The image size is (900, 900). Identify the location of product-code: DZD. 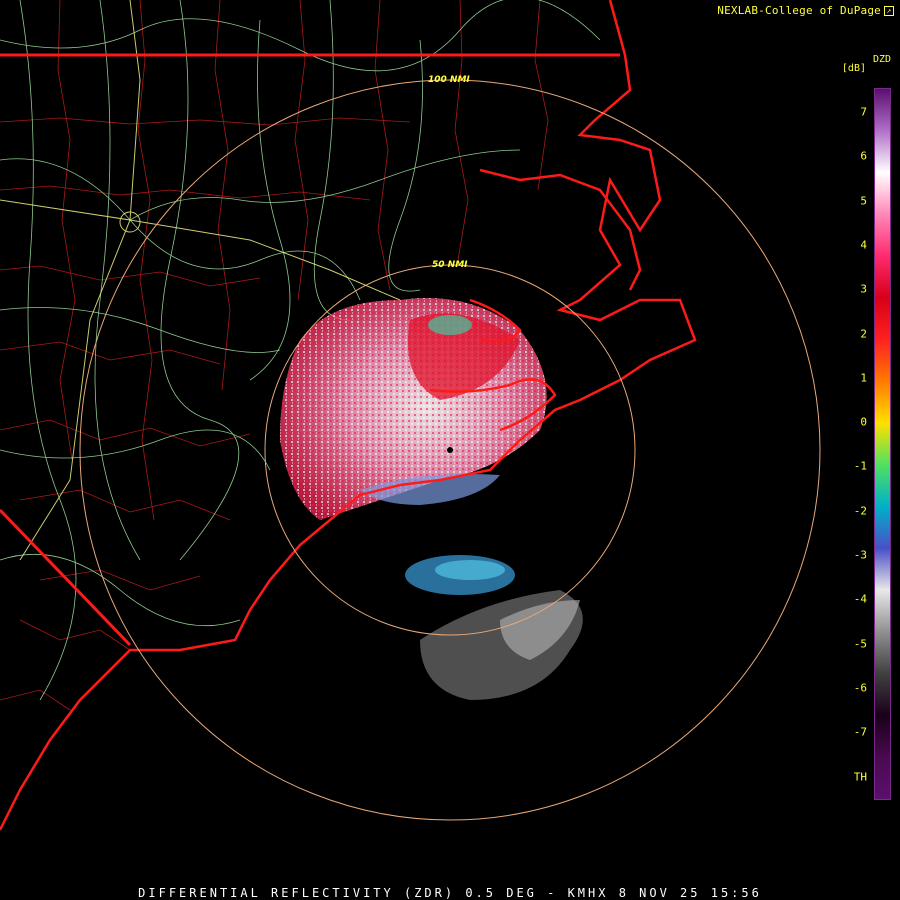
(881, 59).